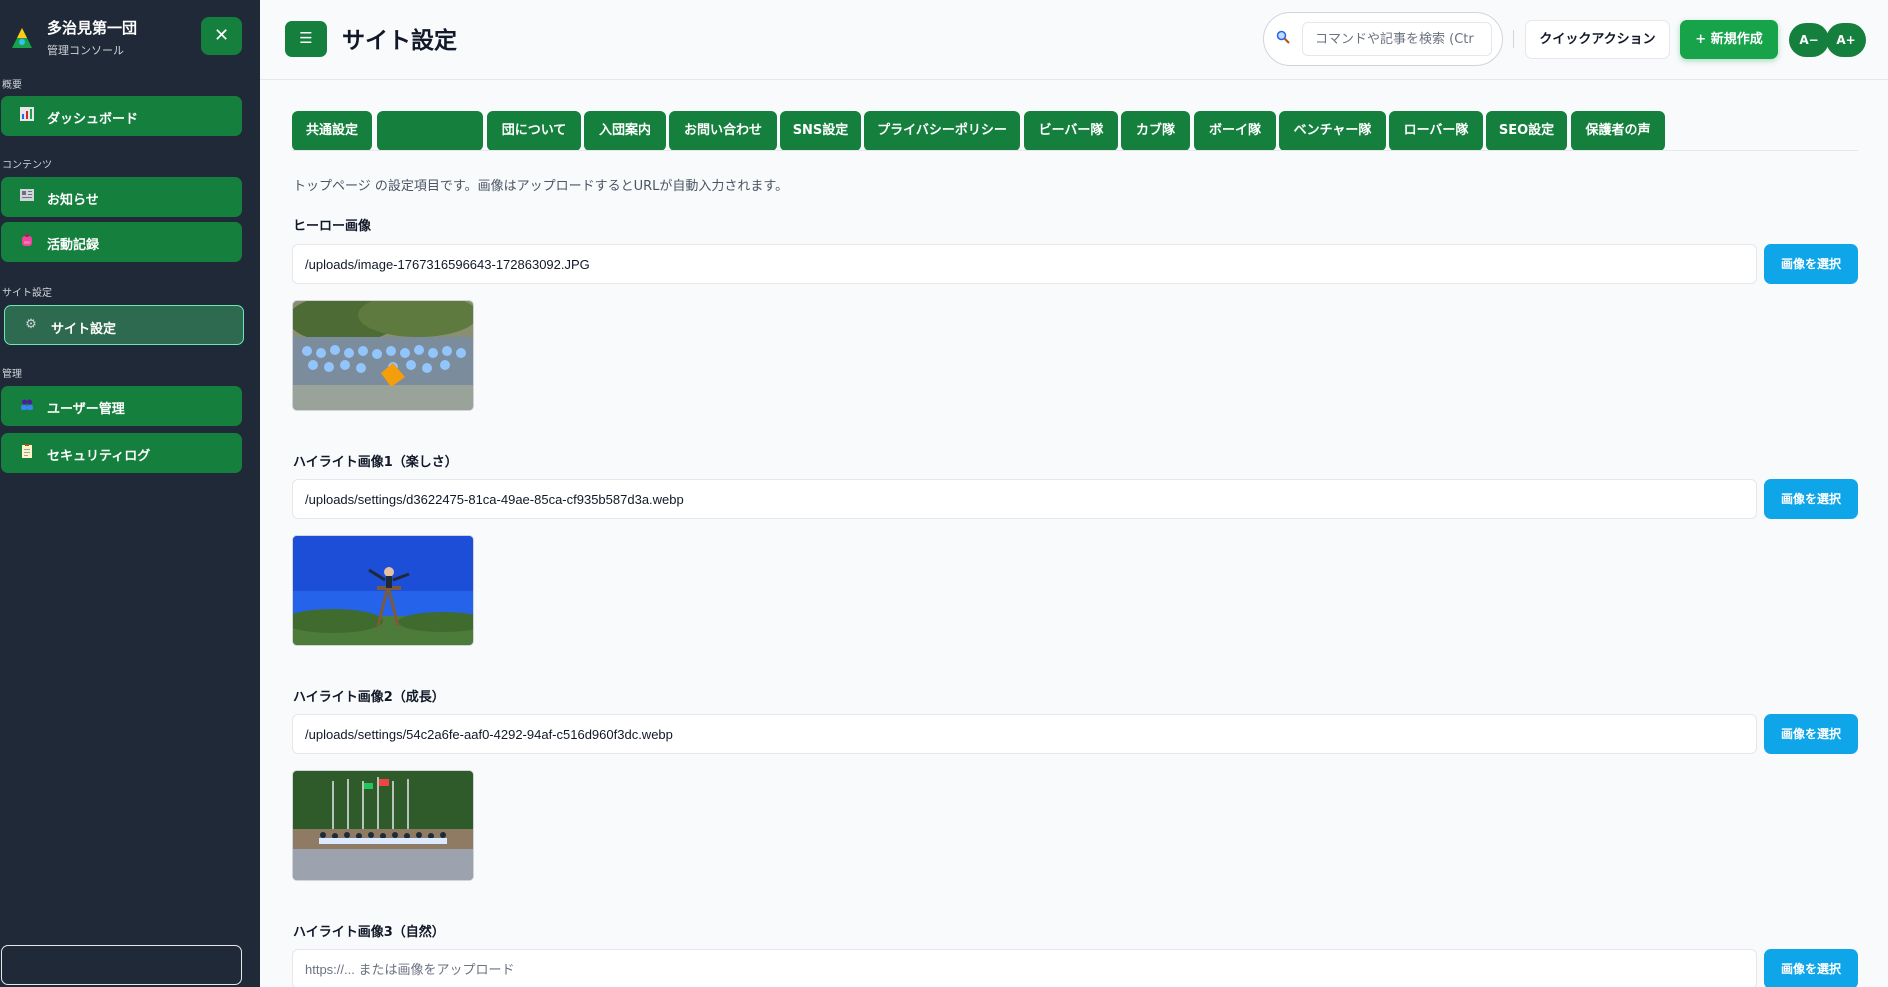 This screenshot has width=1888, height=987. Describe the element at coordinates (375, 462) in the screenshot. I see `highlight-image-1-label: ハイライト画像1（楽しさ）` at that location.